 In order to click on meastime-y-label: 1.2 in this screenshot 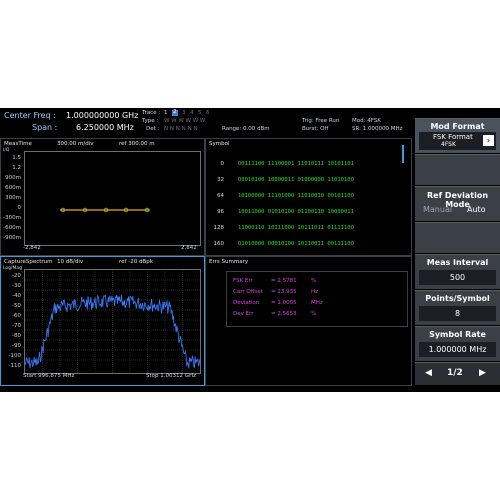, I will do `click(16, 168)`.